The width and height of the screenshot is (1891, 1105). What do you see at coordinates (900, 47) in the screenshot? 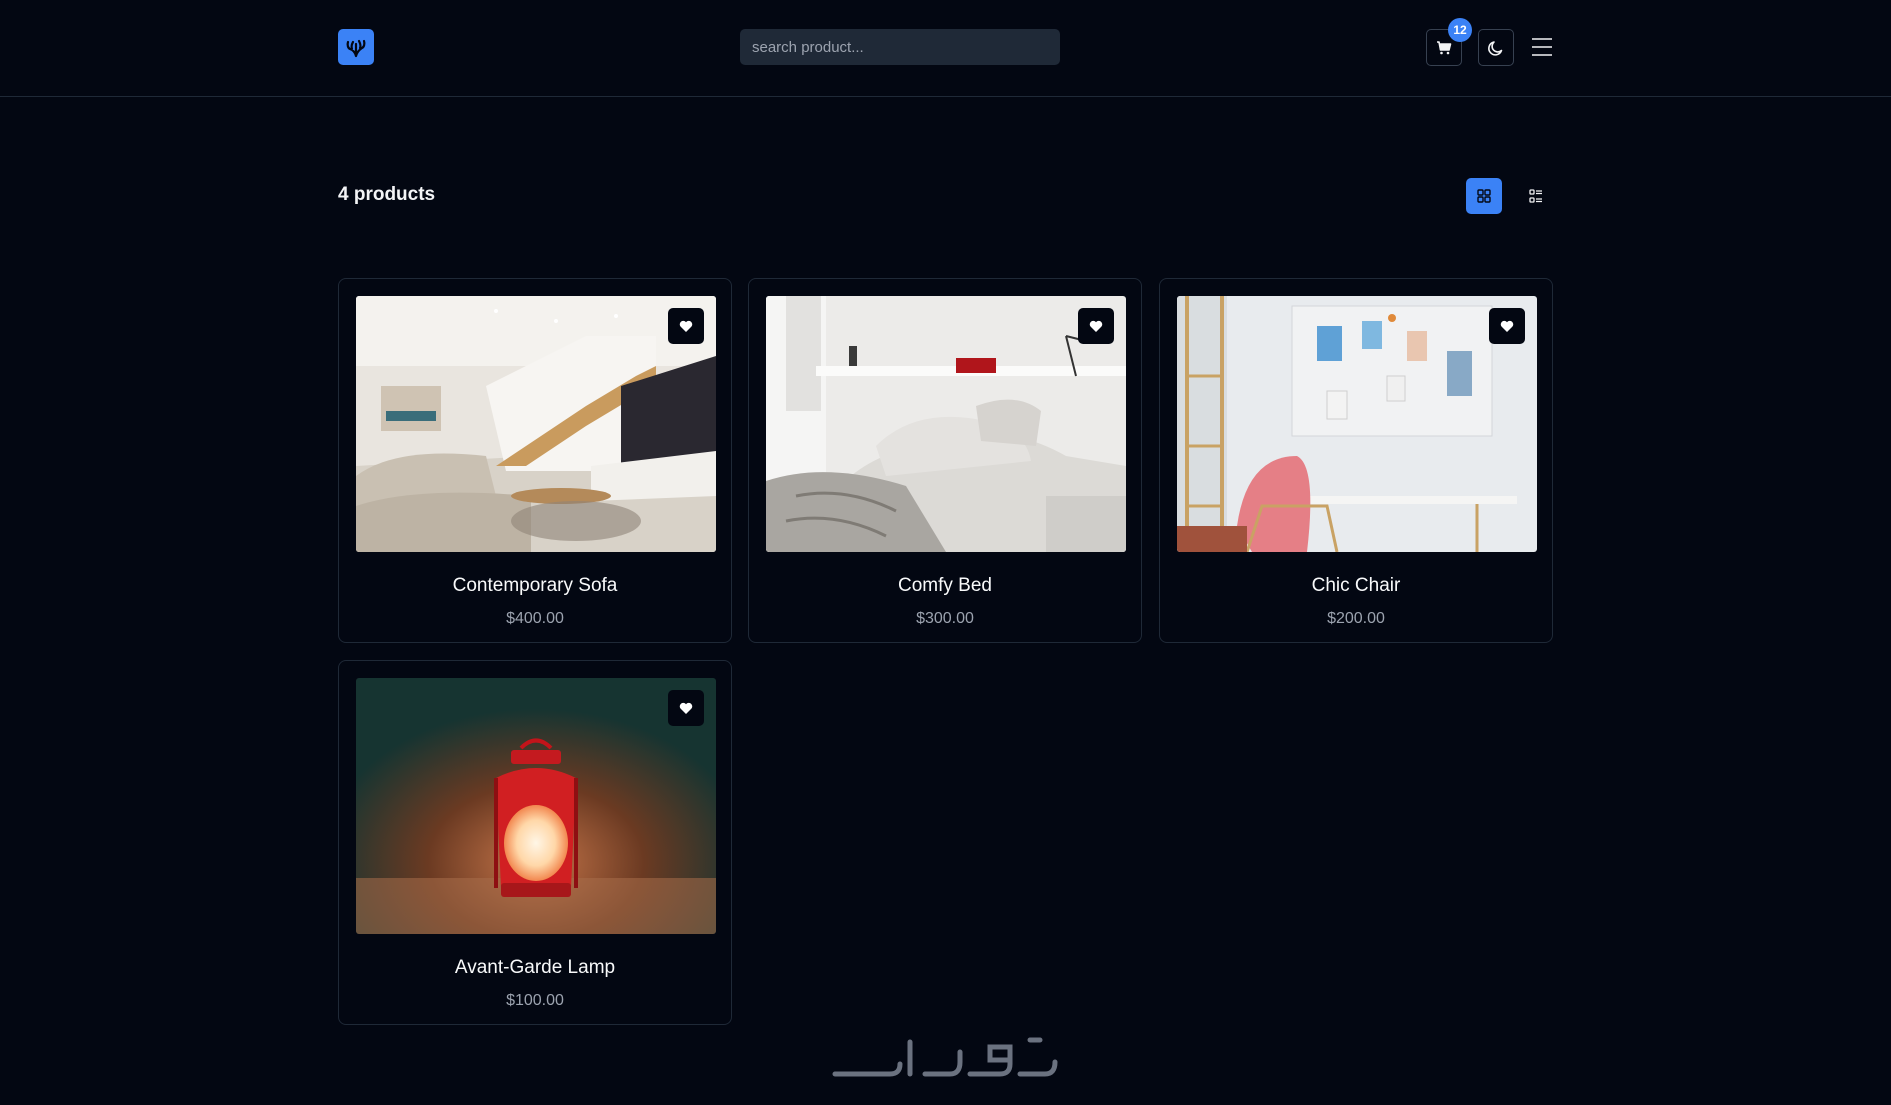
I see `search-input` at bounding box center [900, 47].